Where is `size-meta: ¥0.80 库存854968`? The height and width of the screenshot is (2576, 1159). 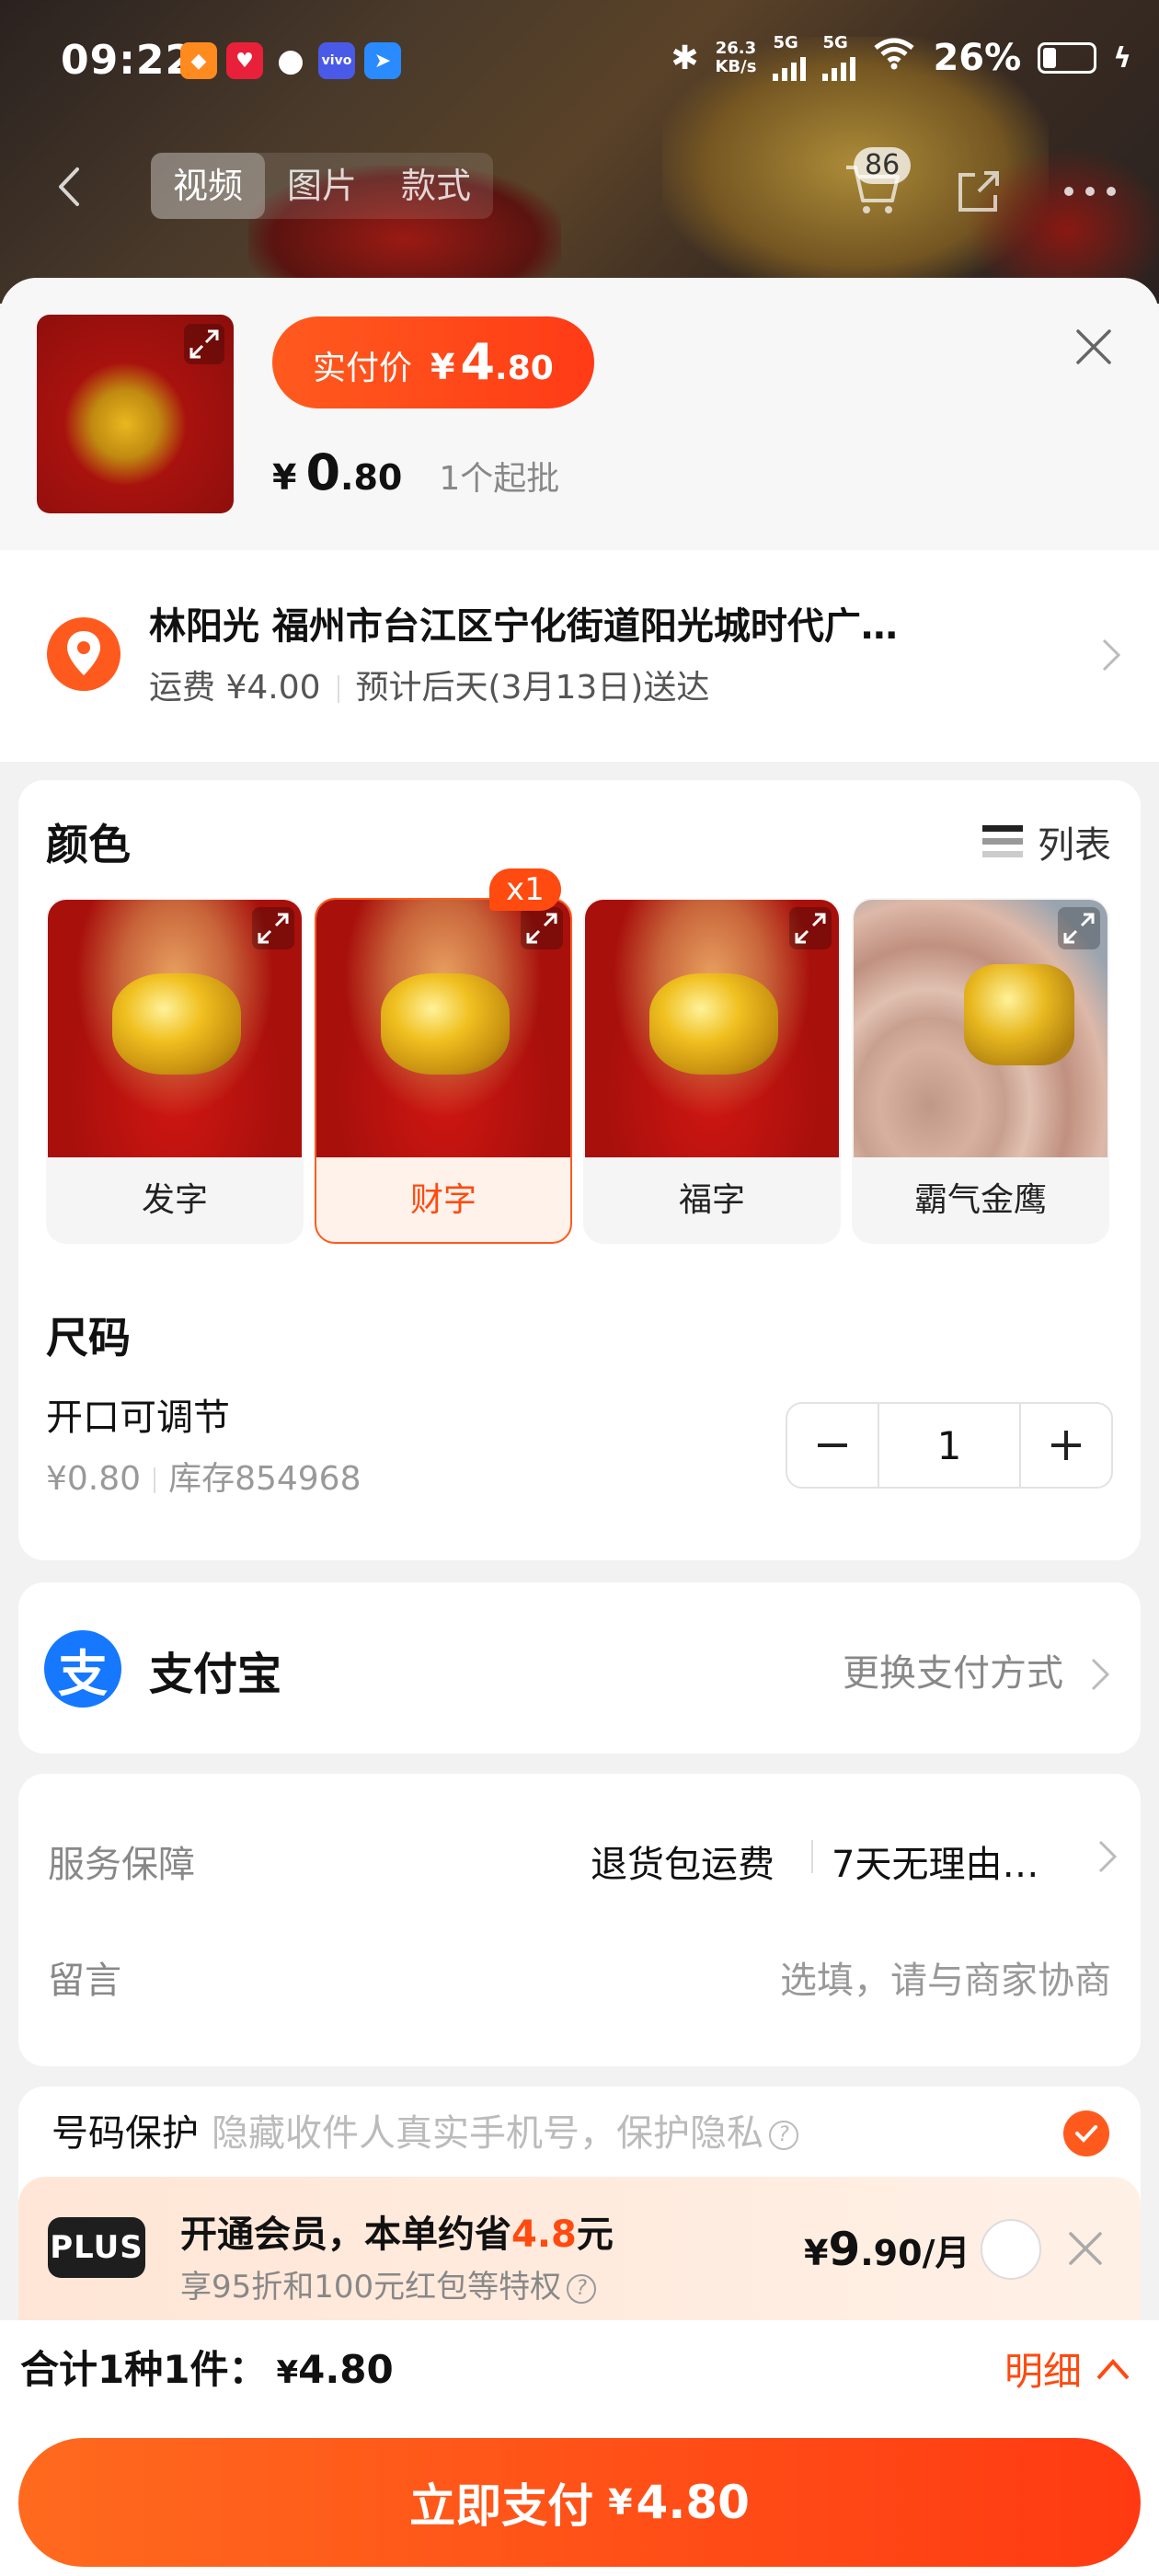
size-meta: ¥0.80 库存854968 is located at coordinates (203, 1476).